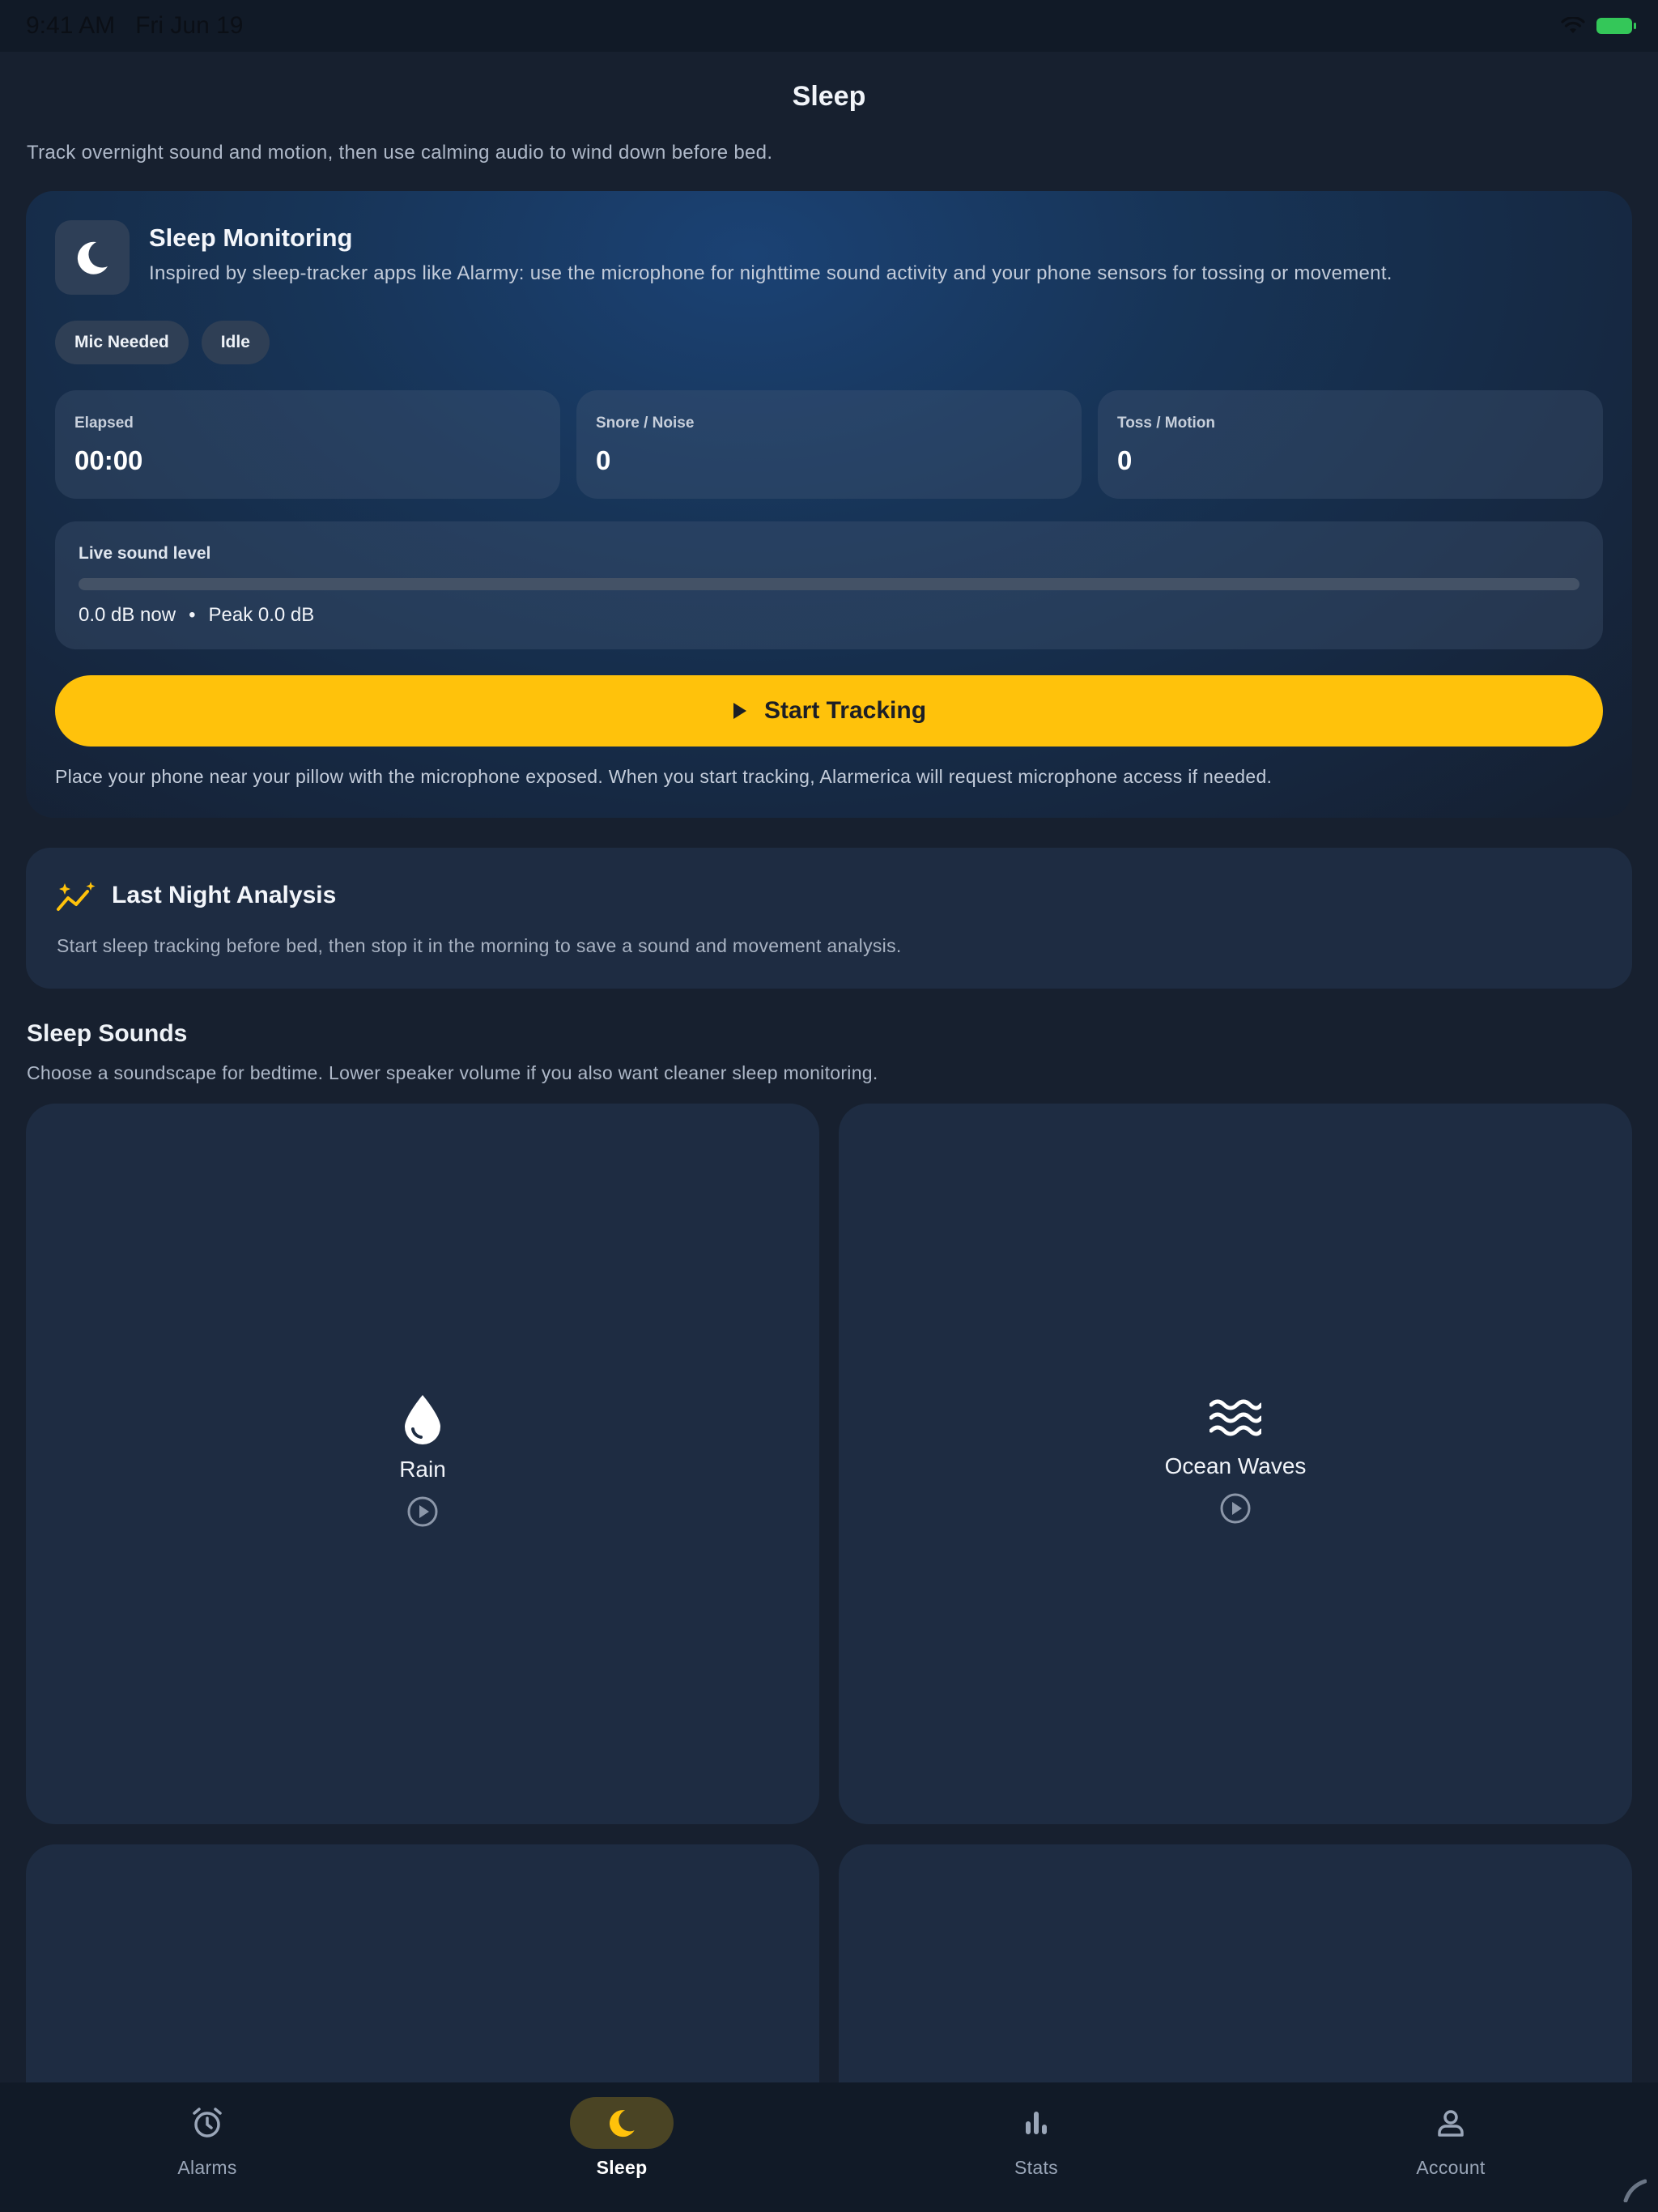 This screenshot has height=2212, width=1658. I want to click on stat-label: Snore / Noise, so click(645, 424).